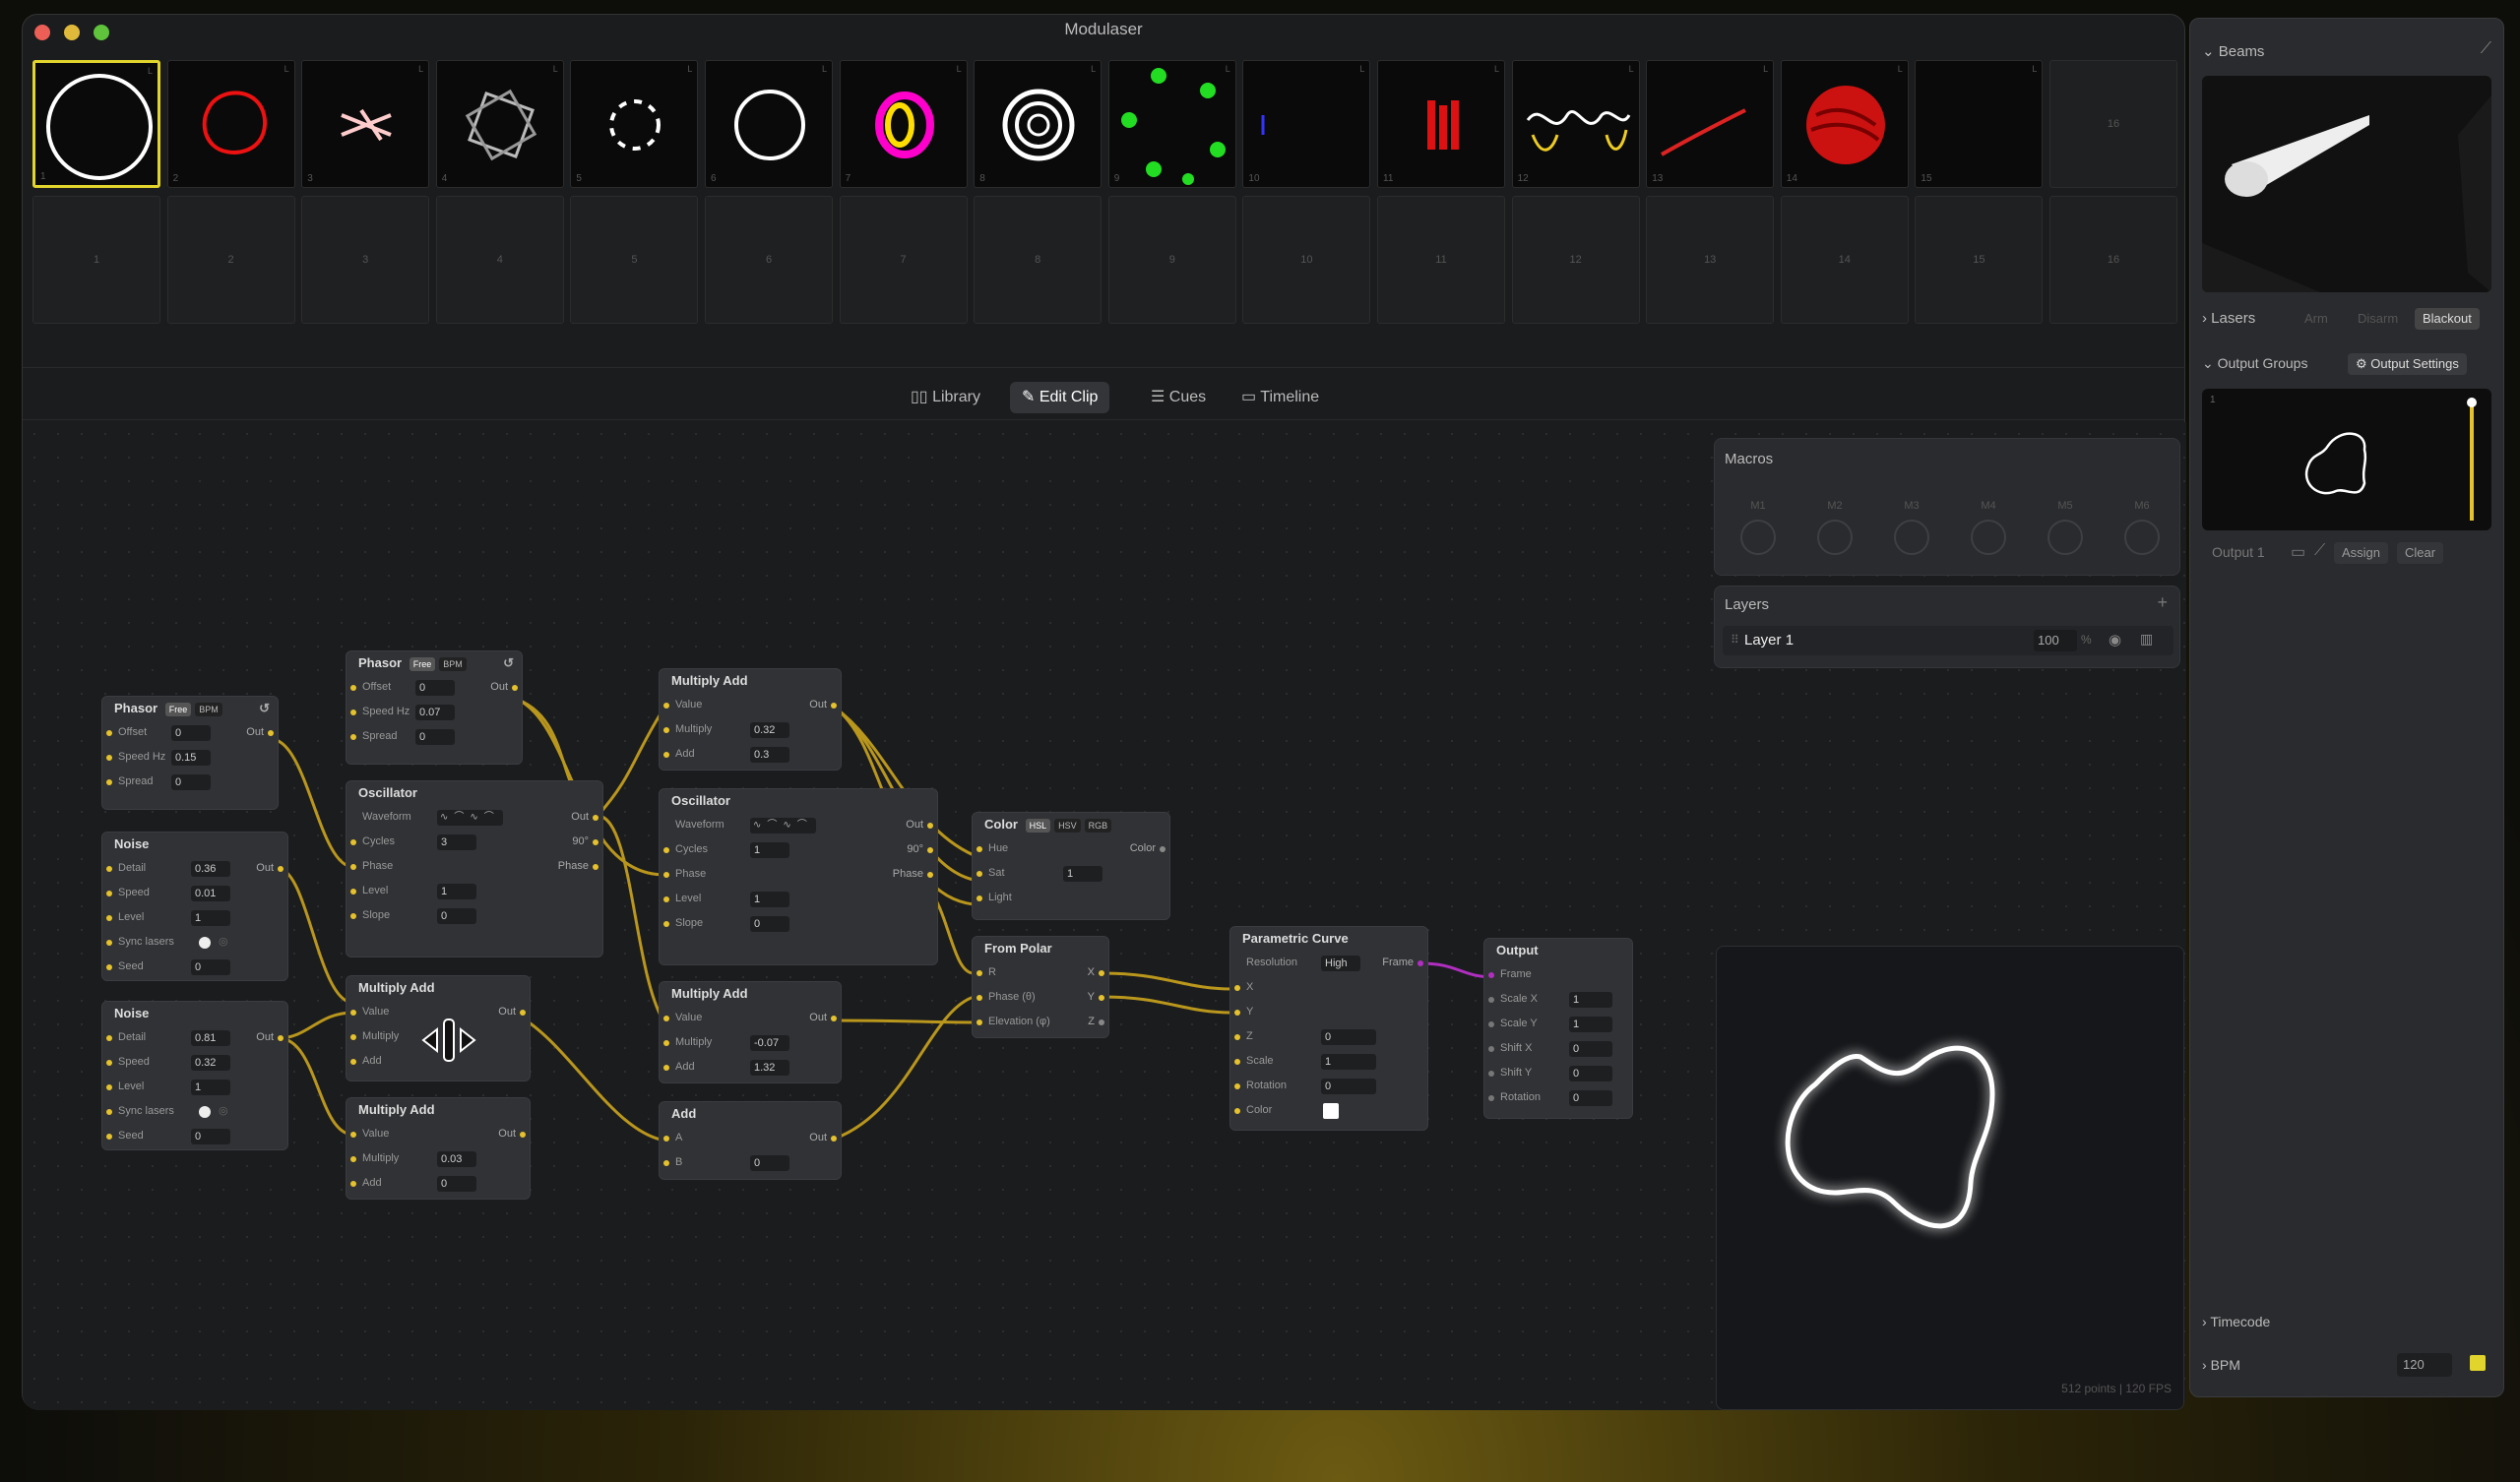 This screenshot has height=1482, width=2520. What do you see at coordinates (634, 260) in the screenshot?
I see `clip-slot-empty: 5` at bounding box center [634, 260].